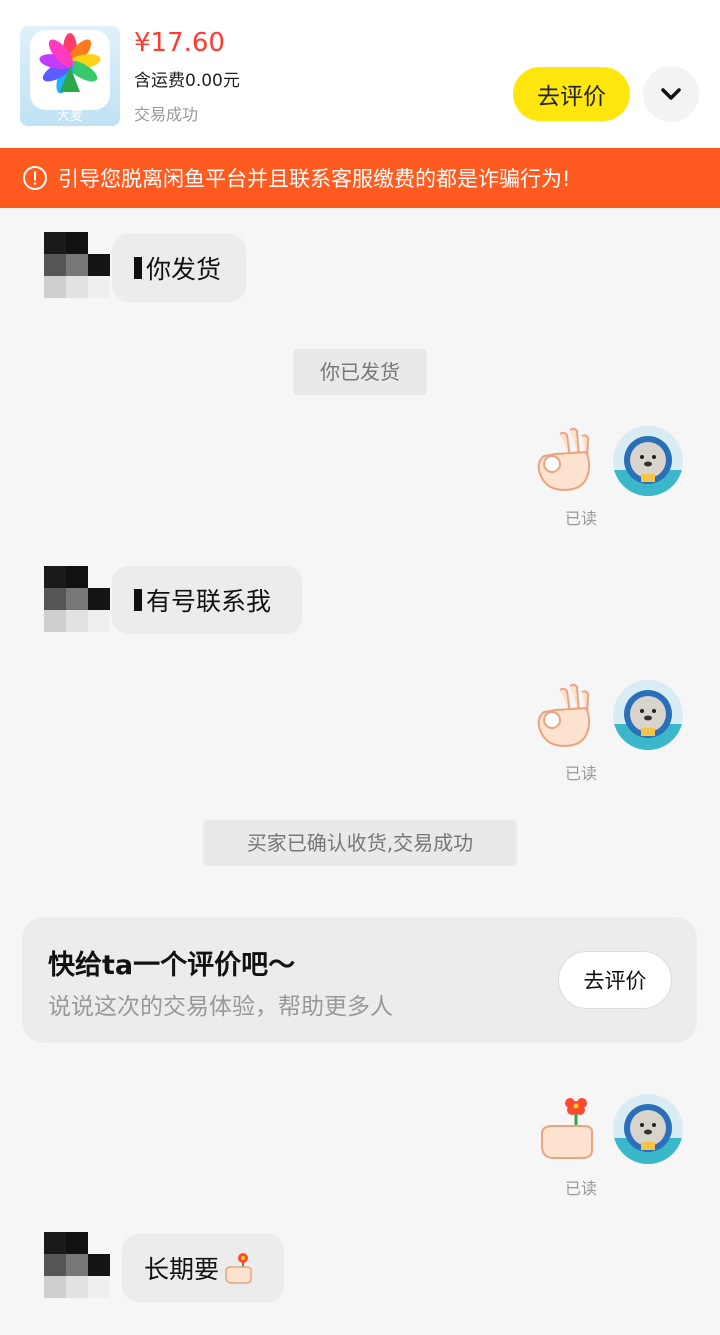 This screenshot has height=1335, width=720. Describe the element at coordinates (360, 372) in the screenshot. I see `system-message: 你已发货` at that location.